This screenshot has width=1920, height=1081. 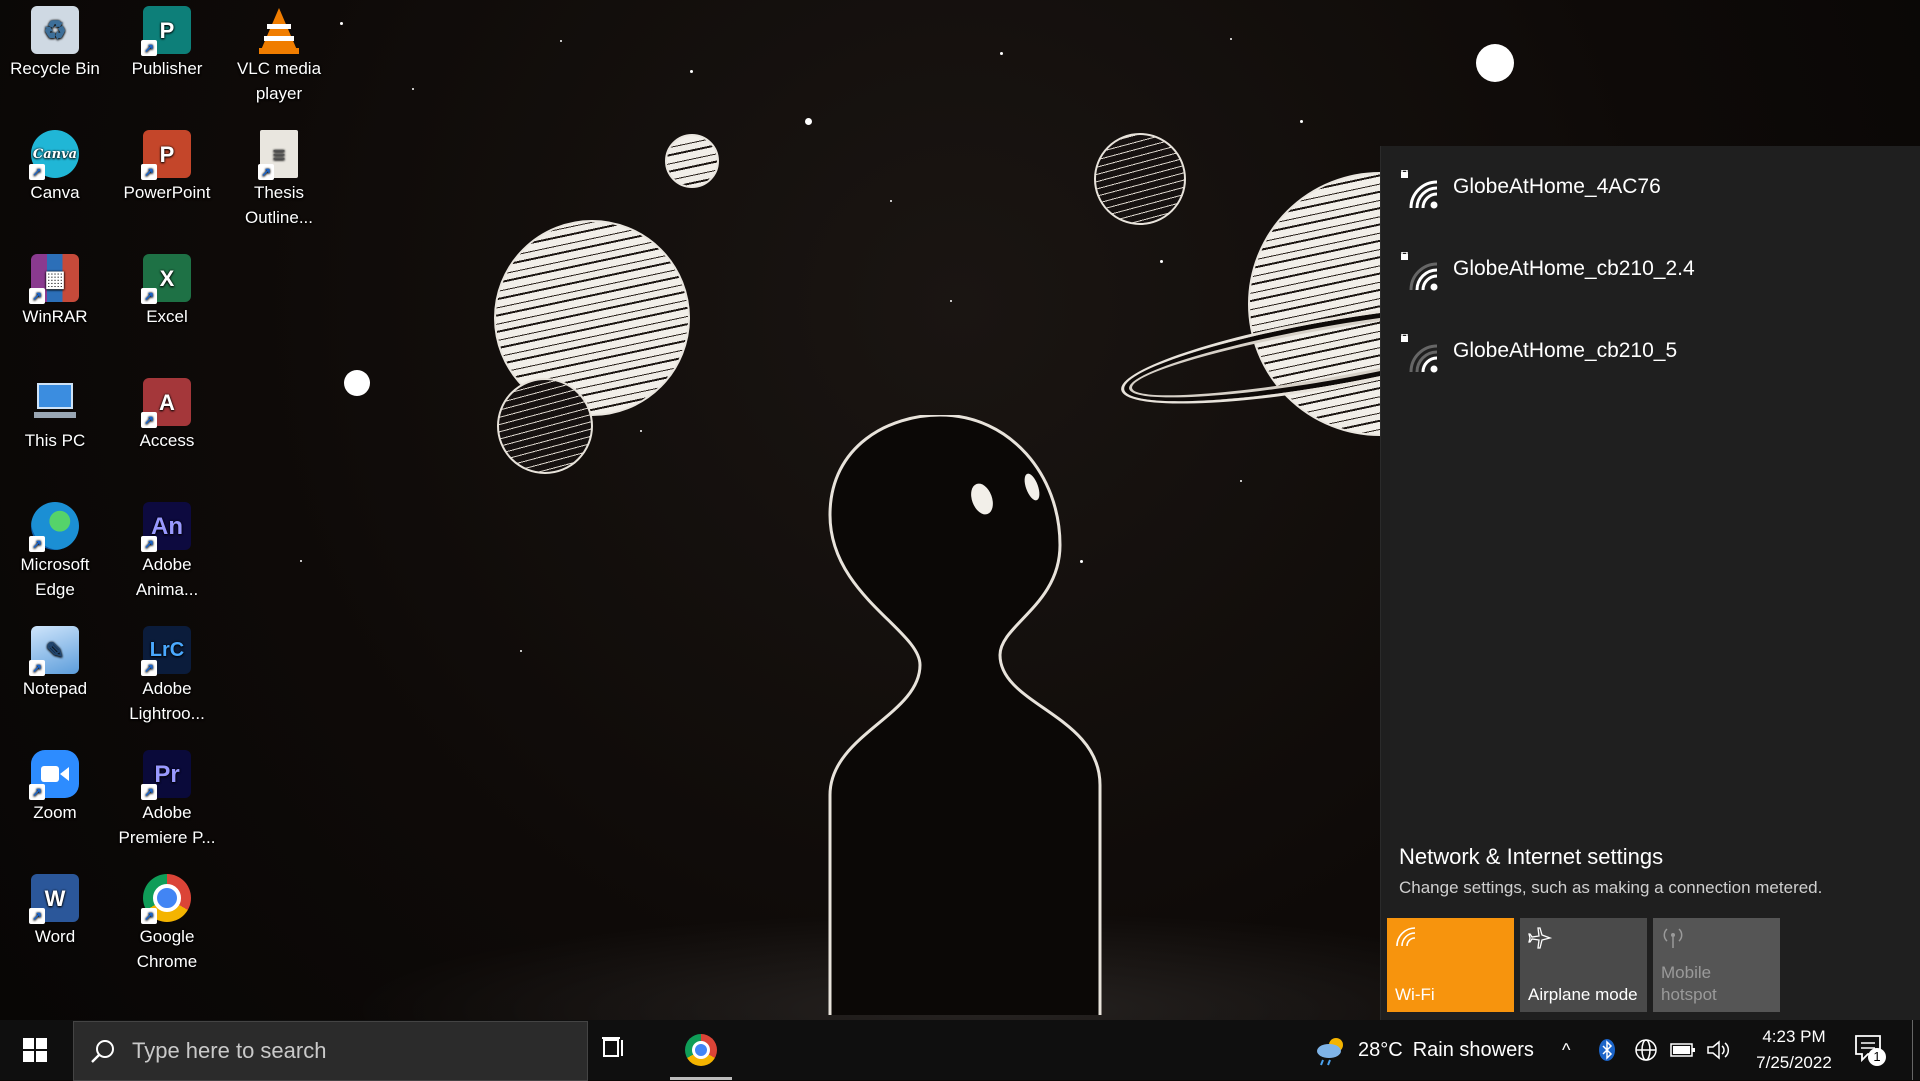 I want to click on word-icon: W ↗, so click(x=54, y=899).